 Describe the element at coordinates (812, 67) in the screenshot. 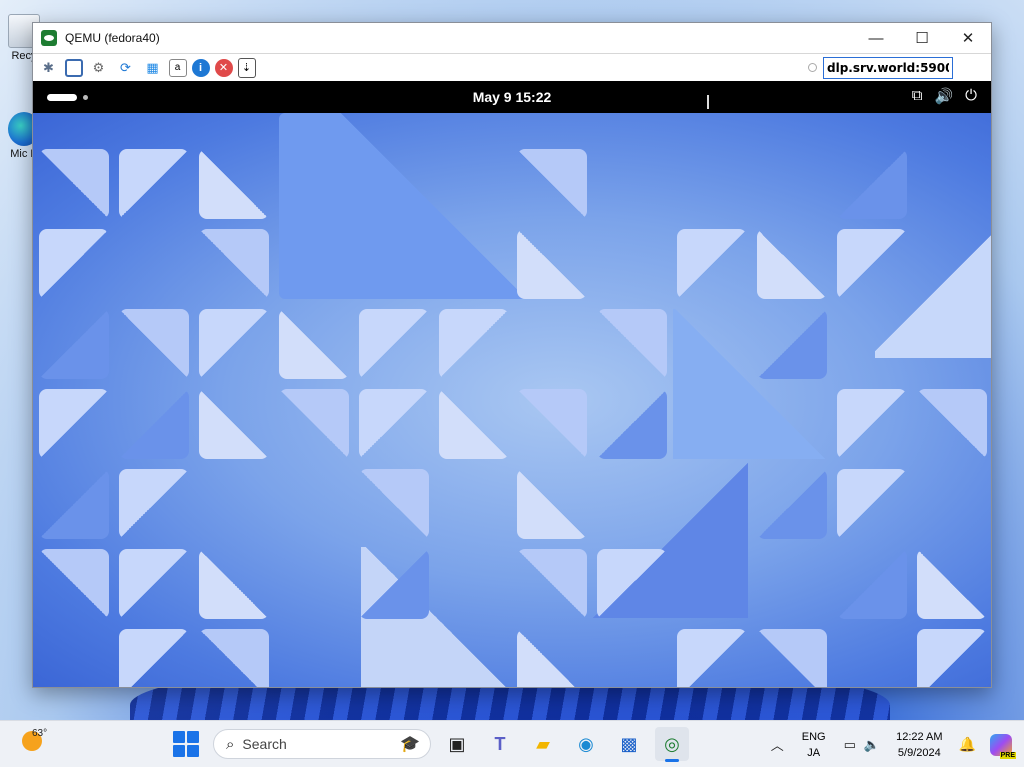

I see `connection-status-icon` at that location.